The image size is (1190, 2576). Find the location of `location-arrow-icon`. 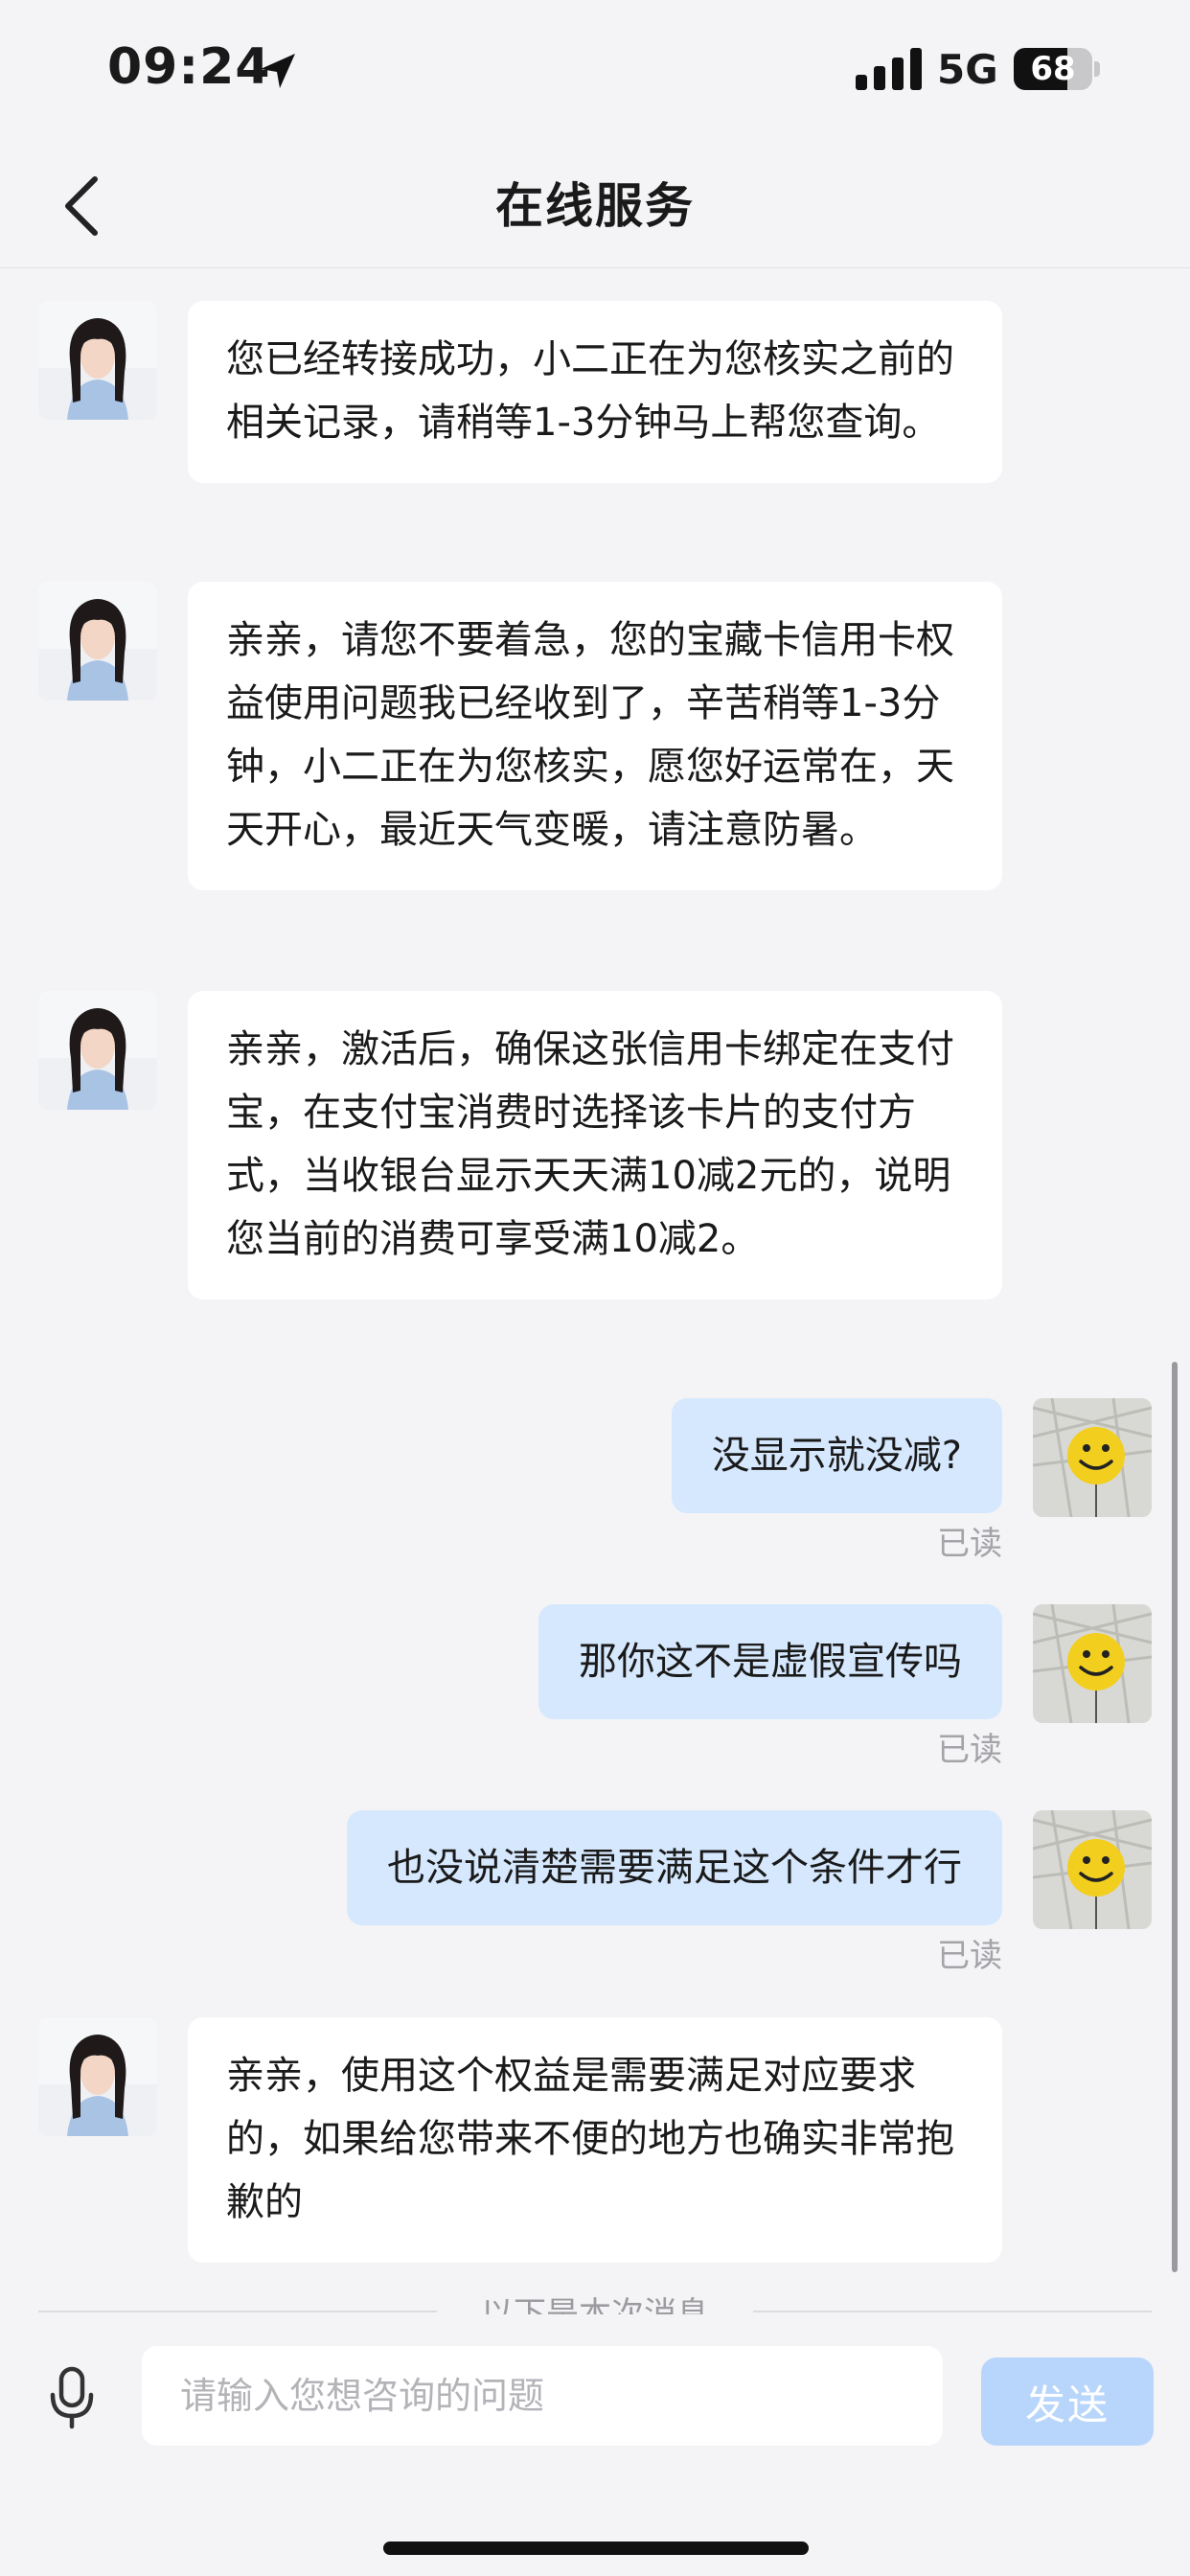

location-arrow-icon is located at coordinates (278, 71).